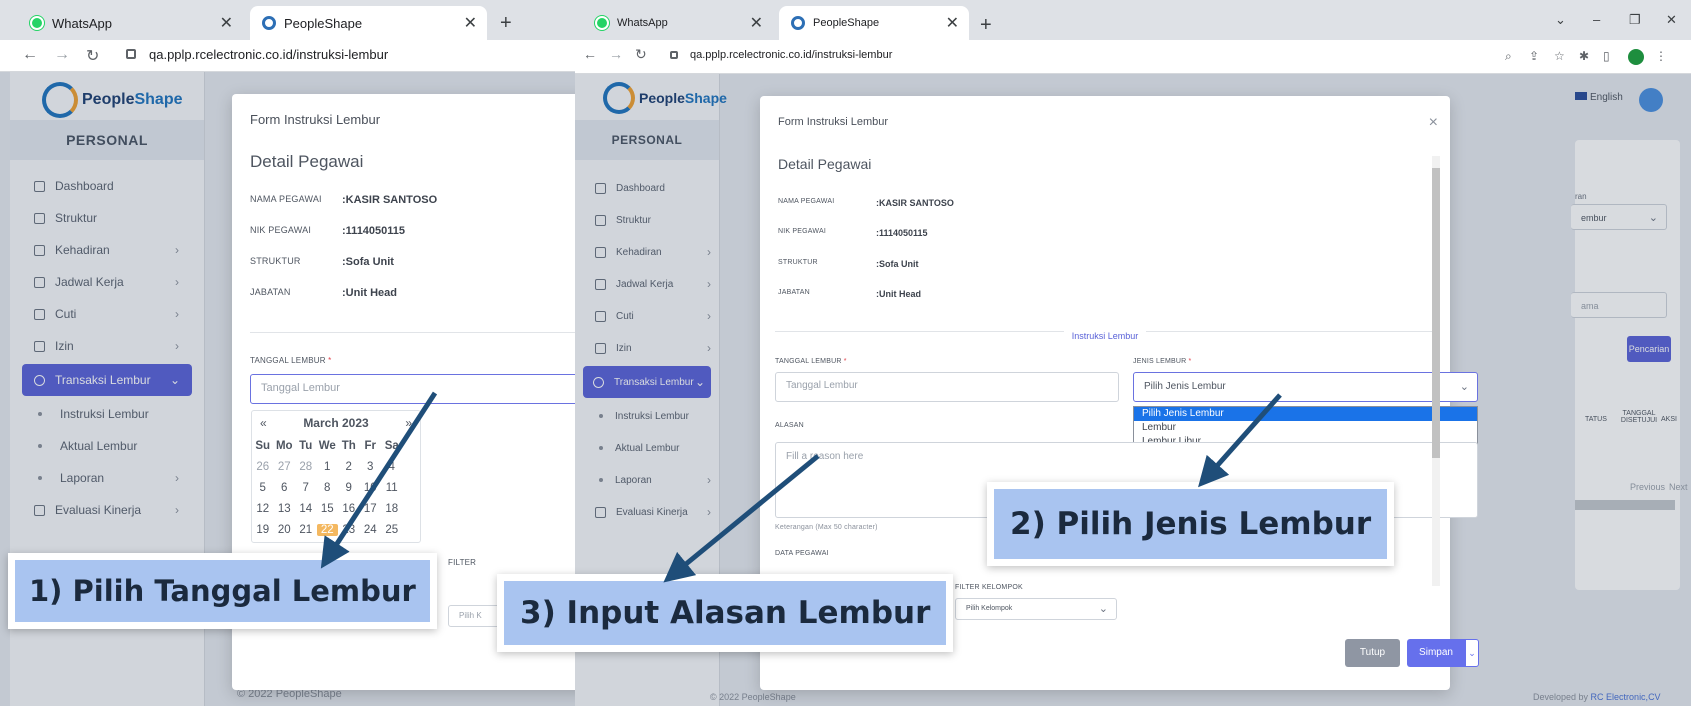 The height and width of the screenshot is (706, 1691). Describe the element at coordinates (826, 527) in the screenshot. I see `alasan-hint: Keterangan (Max 50 character)` at that location.